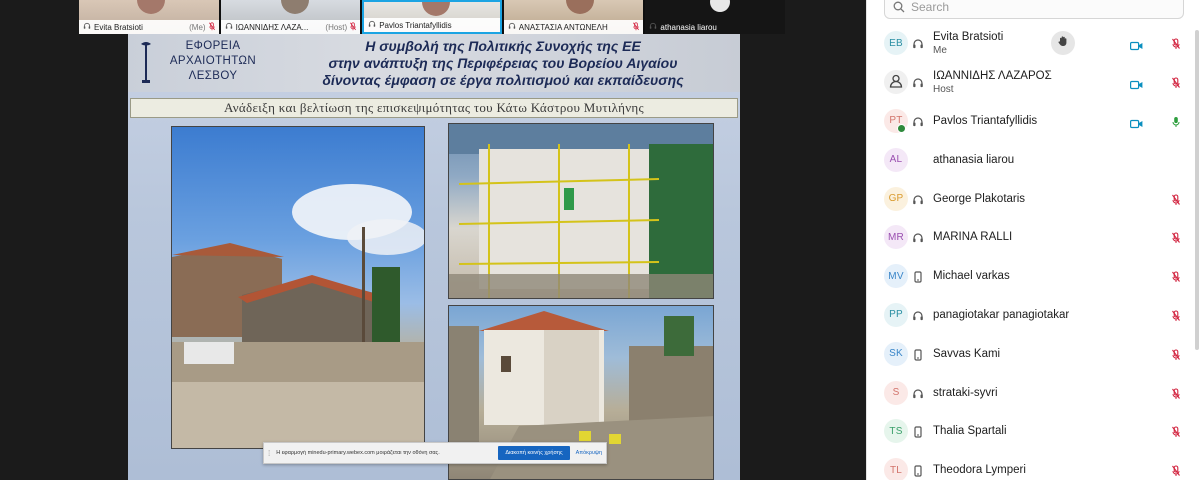 This screenshot has height=480, width=1200. What do you see at coordinates (896, 469) in the screenshot?
I see `avatar: TL` at bounding box center [896, 469].